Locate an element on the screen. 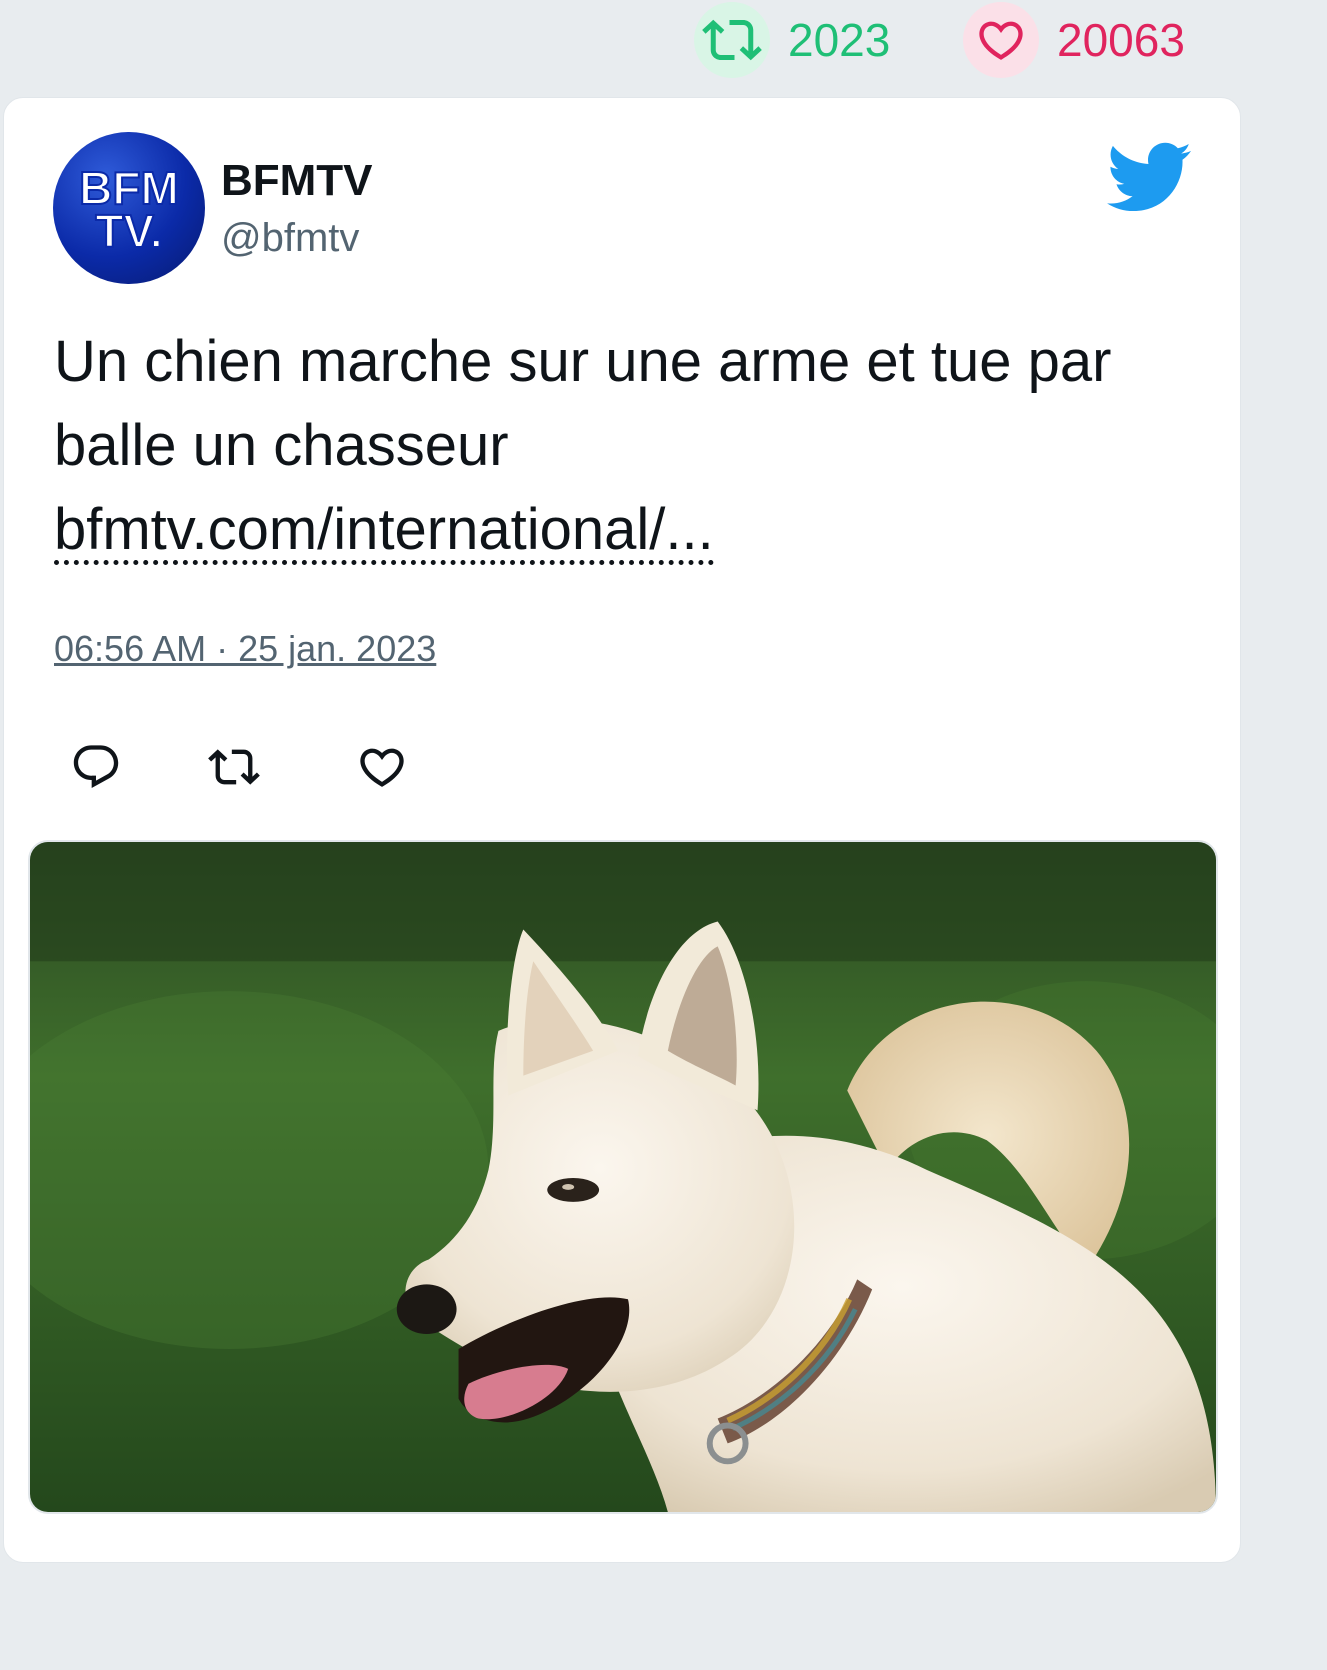  reply-button is located at coordinates (96, 767).